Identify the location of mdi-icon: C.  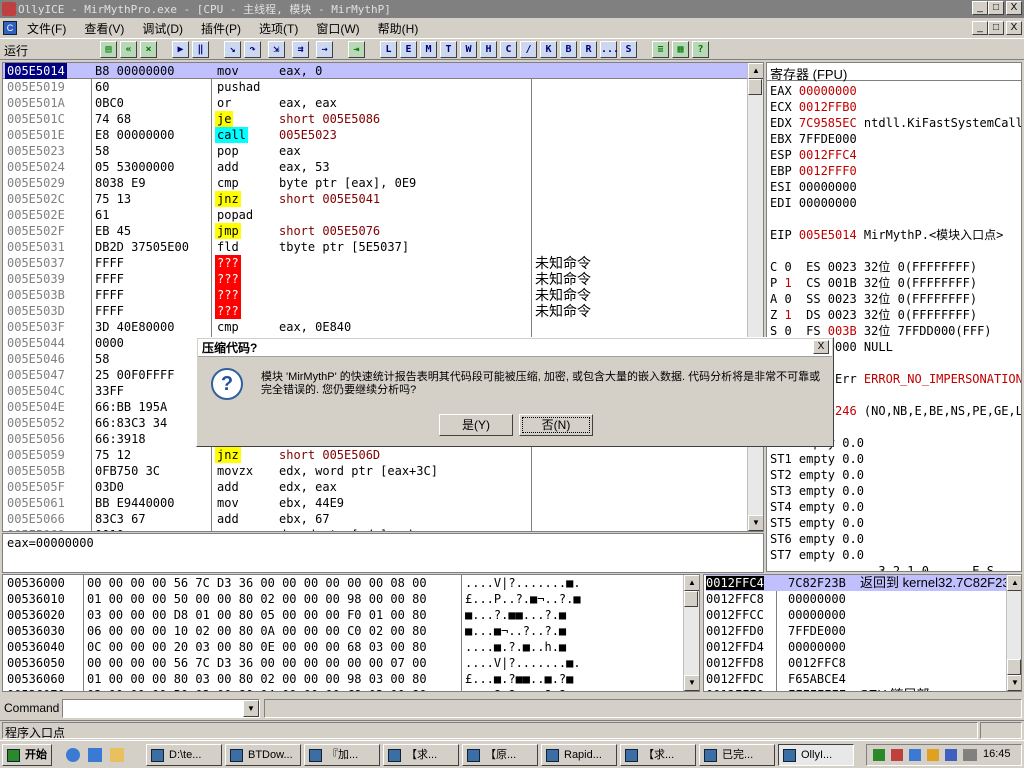
(10, 28).